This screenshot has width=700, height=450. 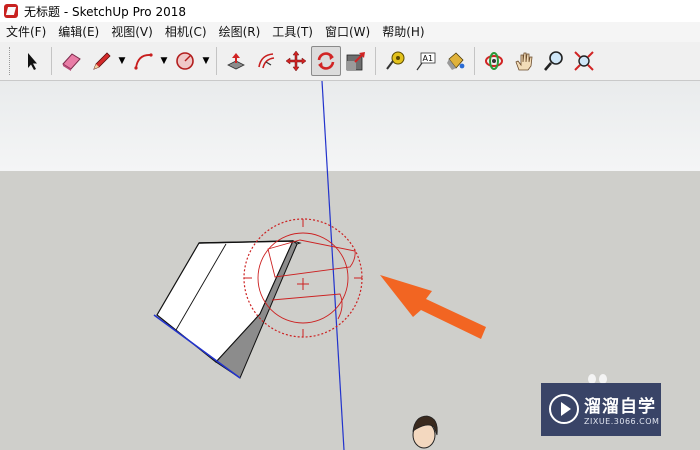 I want to click on shape-tool-dropdown: ▼, so click(x=206, y=61).